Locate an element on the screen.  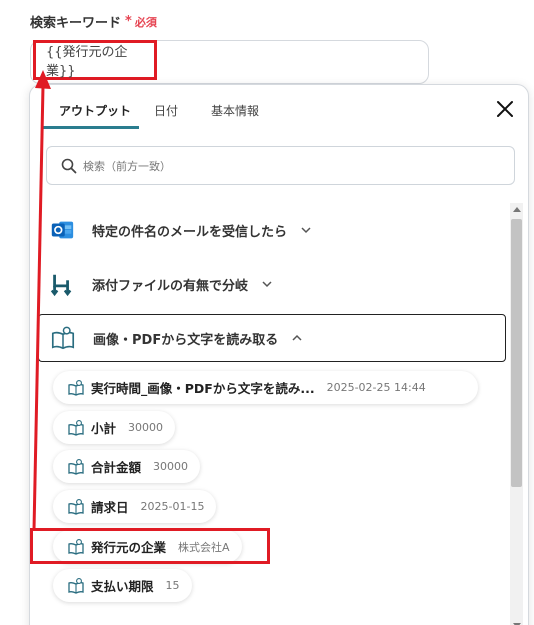
item-value: 15 is located at coordinates (172, 585).